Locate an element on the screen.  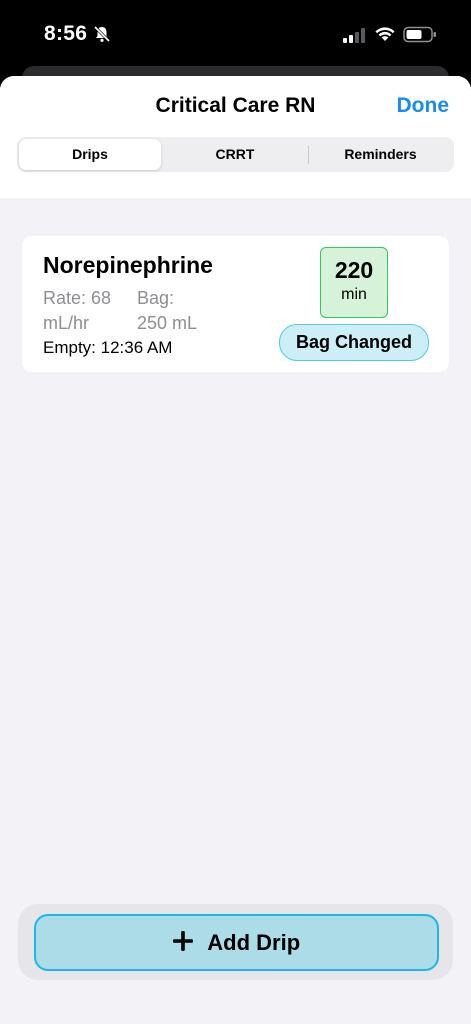
status-time: 8:56 is located at coordinates (66, 33).